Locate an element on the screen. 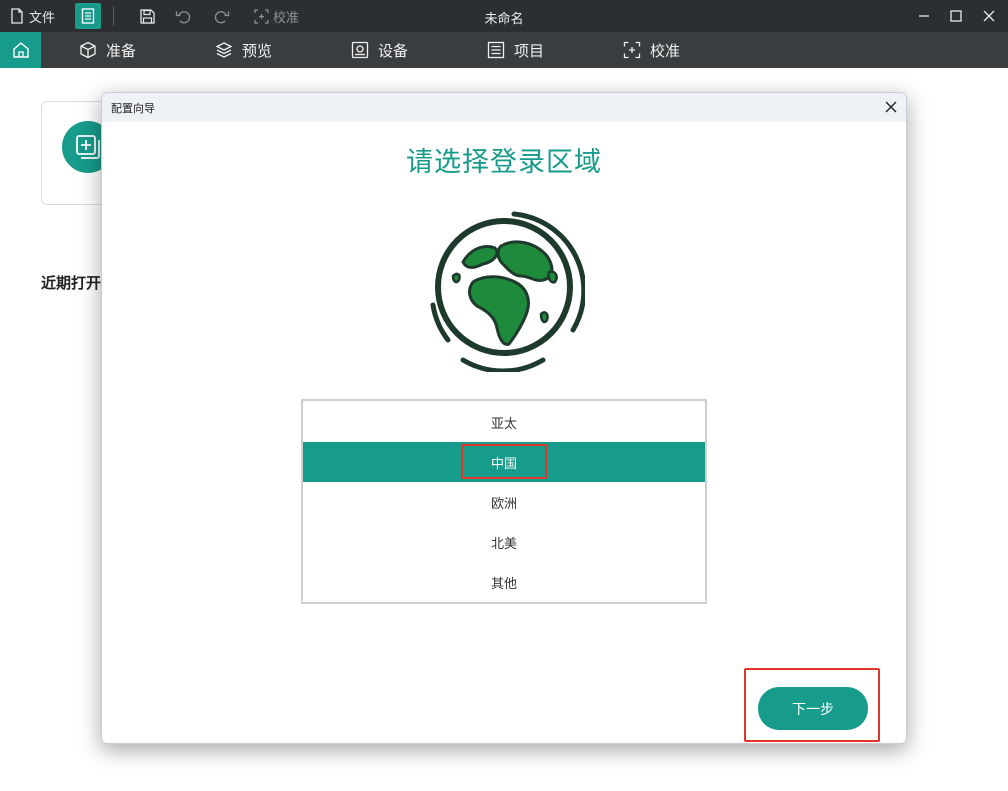 The height and width of the screenshot is (791, 1008). nav-item-label: 校准 is located at coordinates (665, 50).